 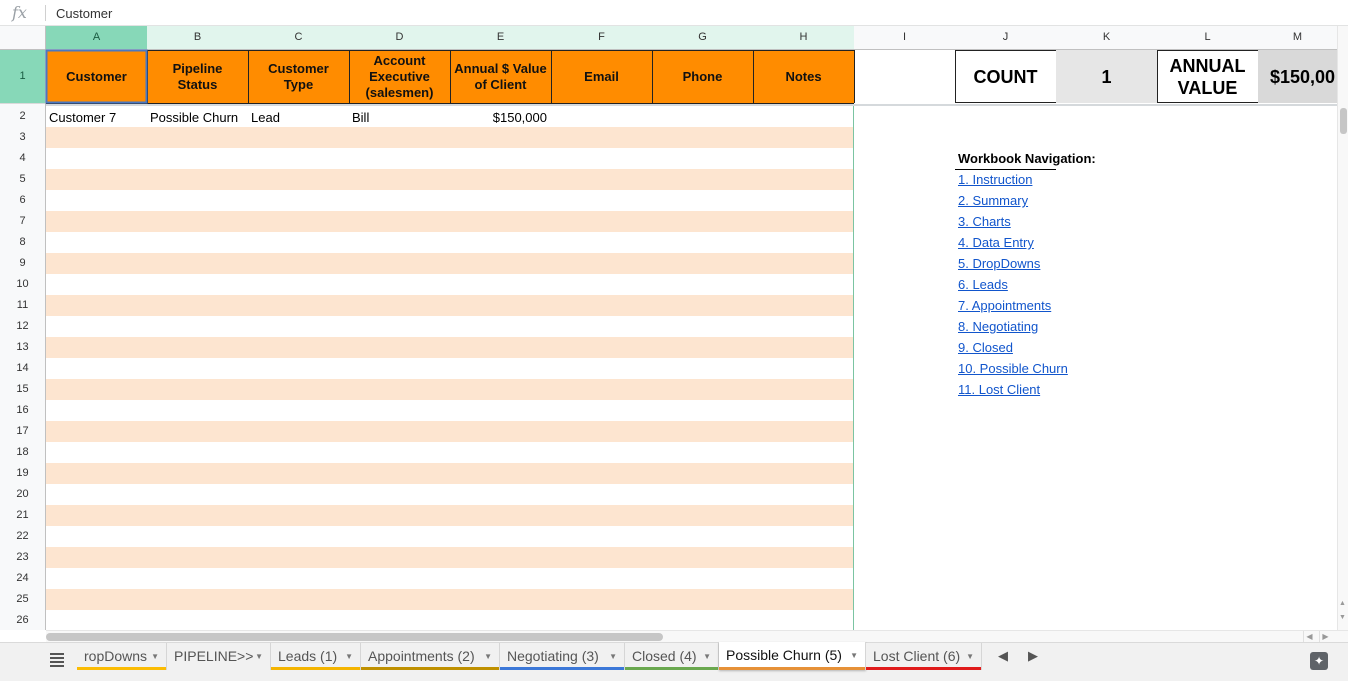 I want to click on count-label: COUNT, so click(x=1005, y=76).